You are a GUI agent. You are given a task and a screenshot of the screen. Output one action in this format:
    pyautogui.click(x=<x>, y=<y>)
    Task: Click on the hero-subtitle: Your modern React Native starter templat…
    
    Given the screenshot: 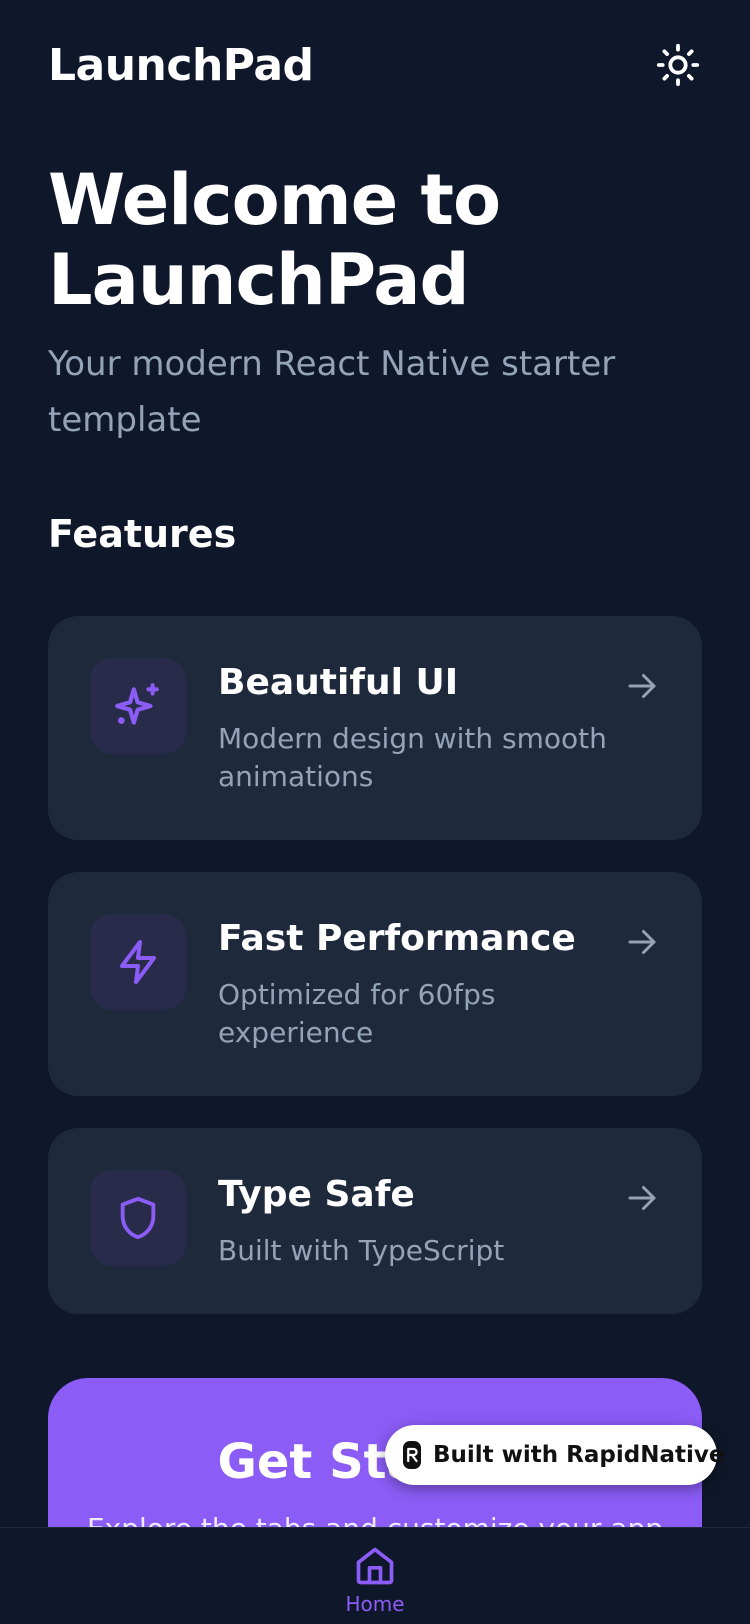 What is the action you would take?
    pyautogui.click(x=332, y=392)
    